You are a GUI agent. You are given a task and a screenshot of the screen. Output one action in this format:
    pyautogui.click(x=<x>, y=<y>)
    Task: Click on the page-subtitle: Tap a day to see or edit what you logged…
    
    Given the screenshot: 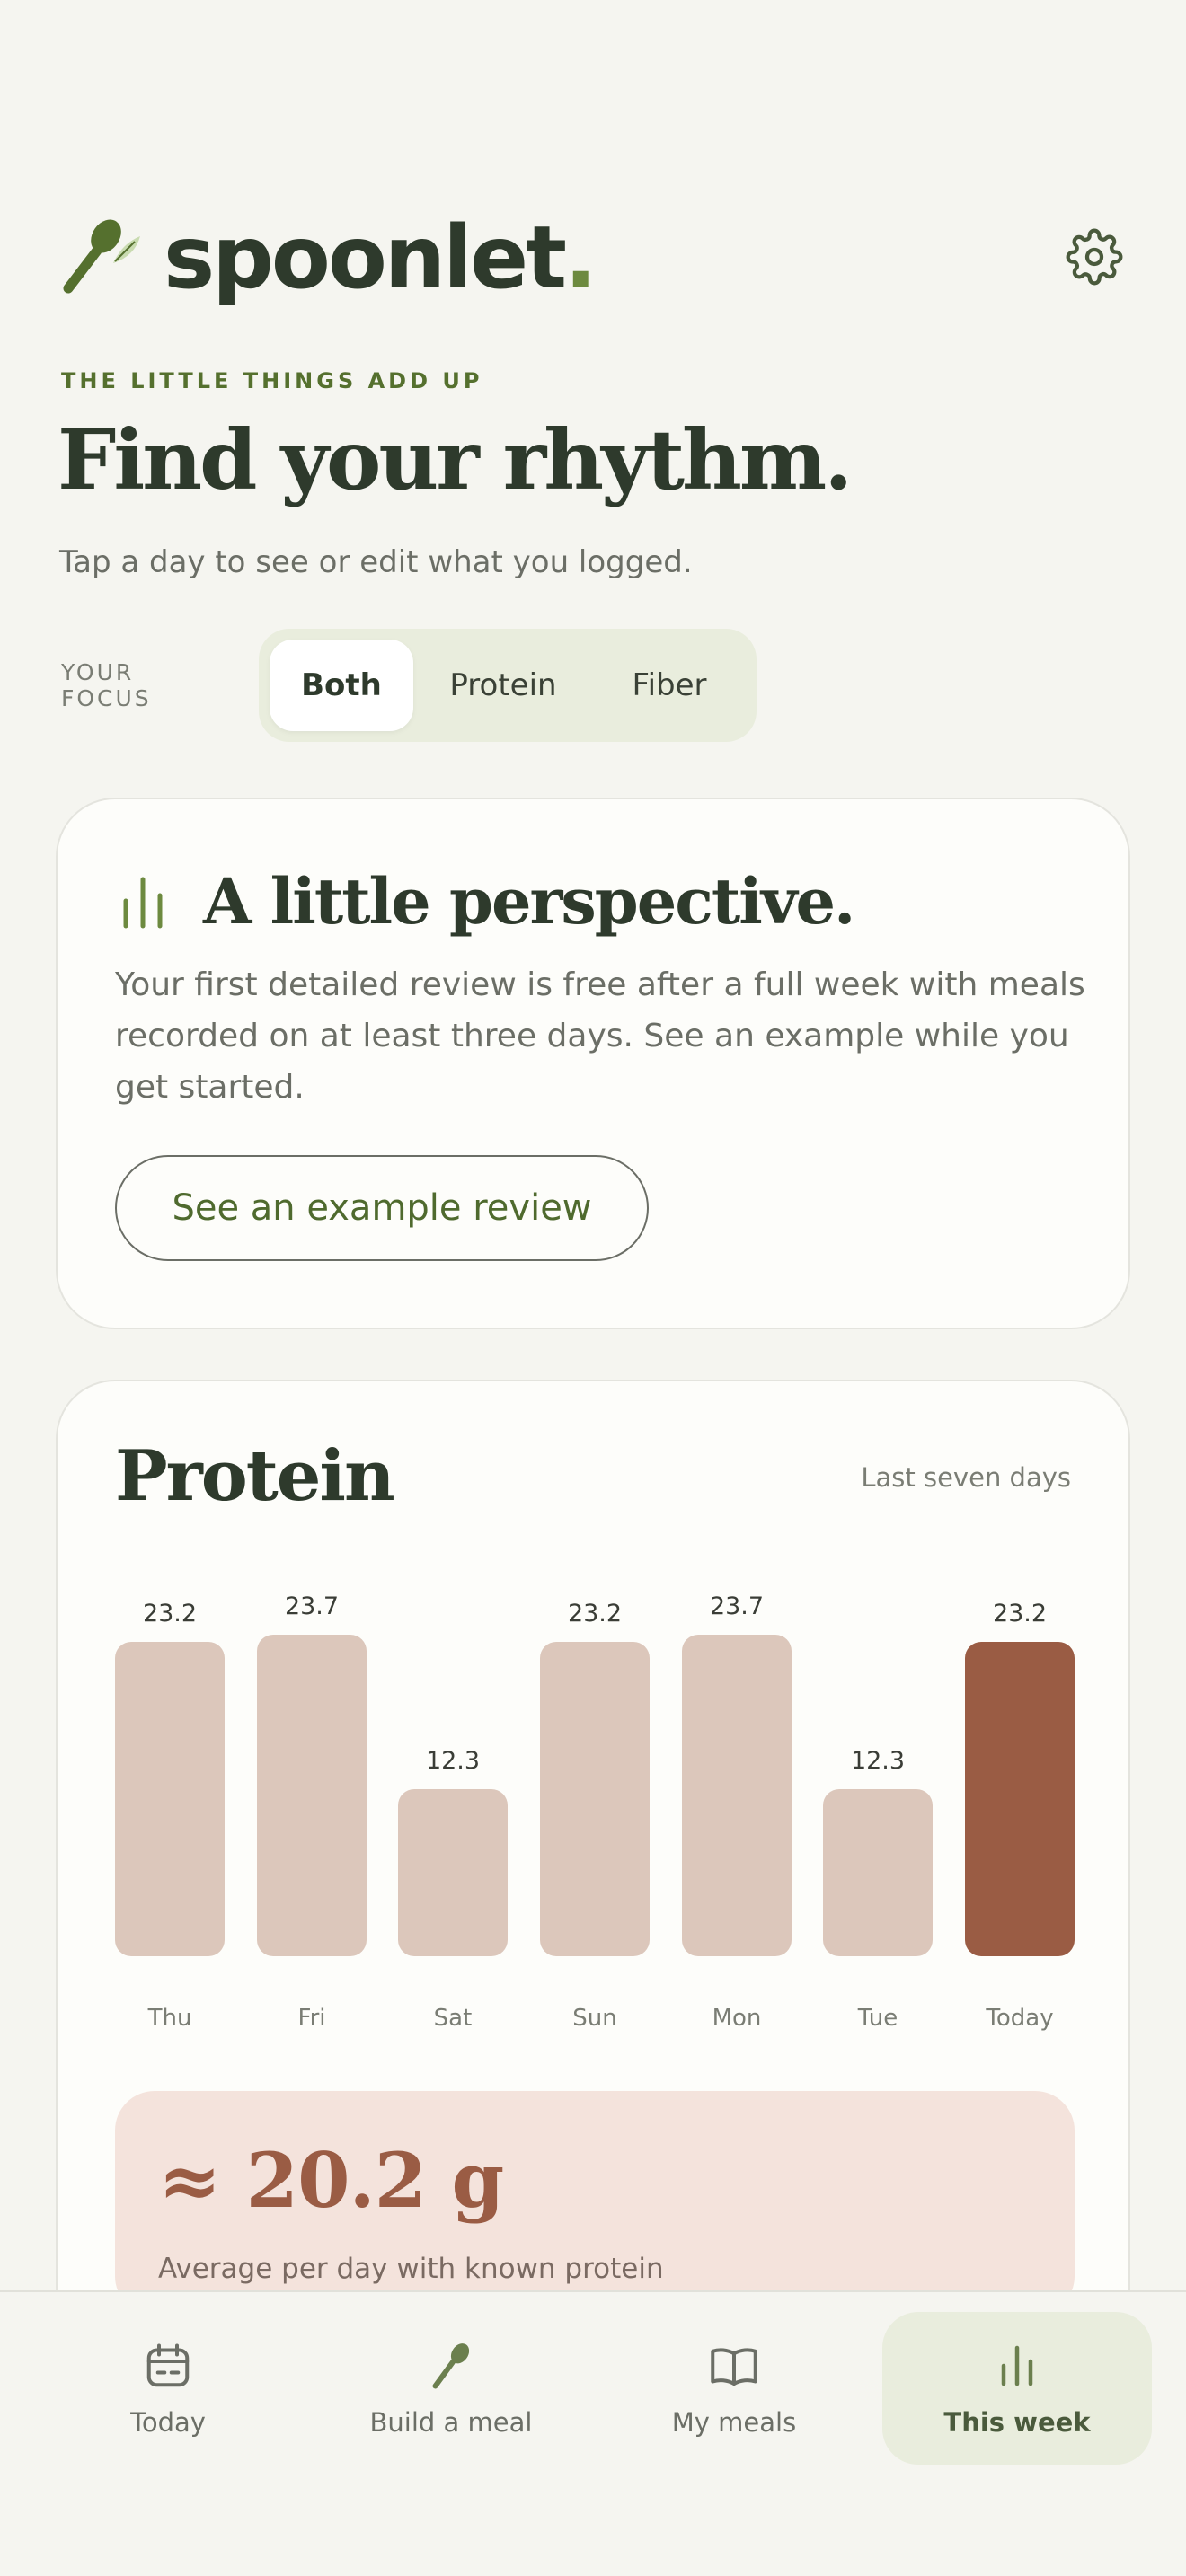 What is the action you would take?
    pyautogui.click(x=376, y=562)
    